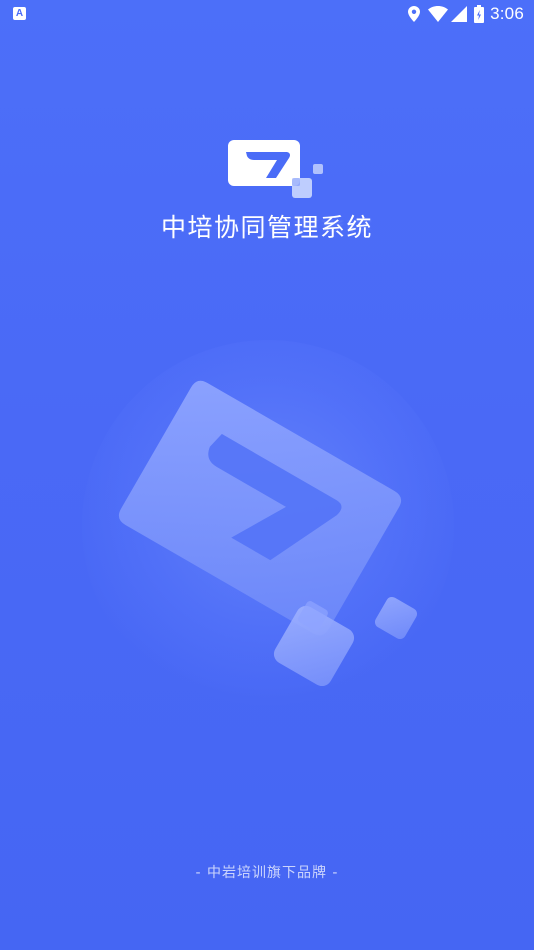 The height and width of the screenshot is (950, 534). I want to click on brand-footer: - 中岩培训旗下品牌 -, so click(267, 873).